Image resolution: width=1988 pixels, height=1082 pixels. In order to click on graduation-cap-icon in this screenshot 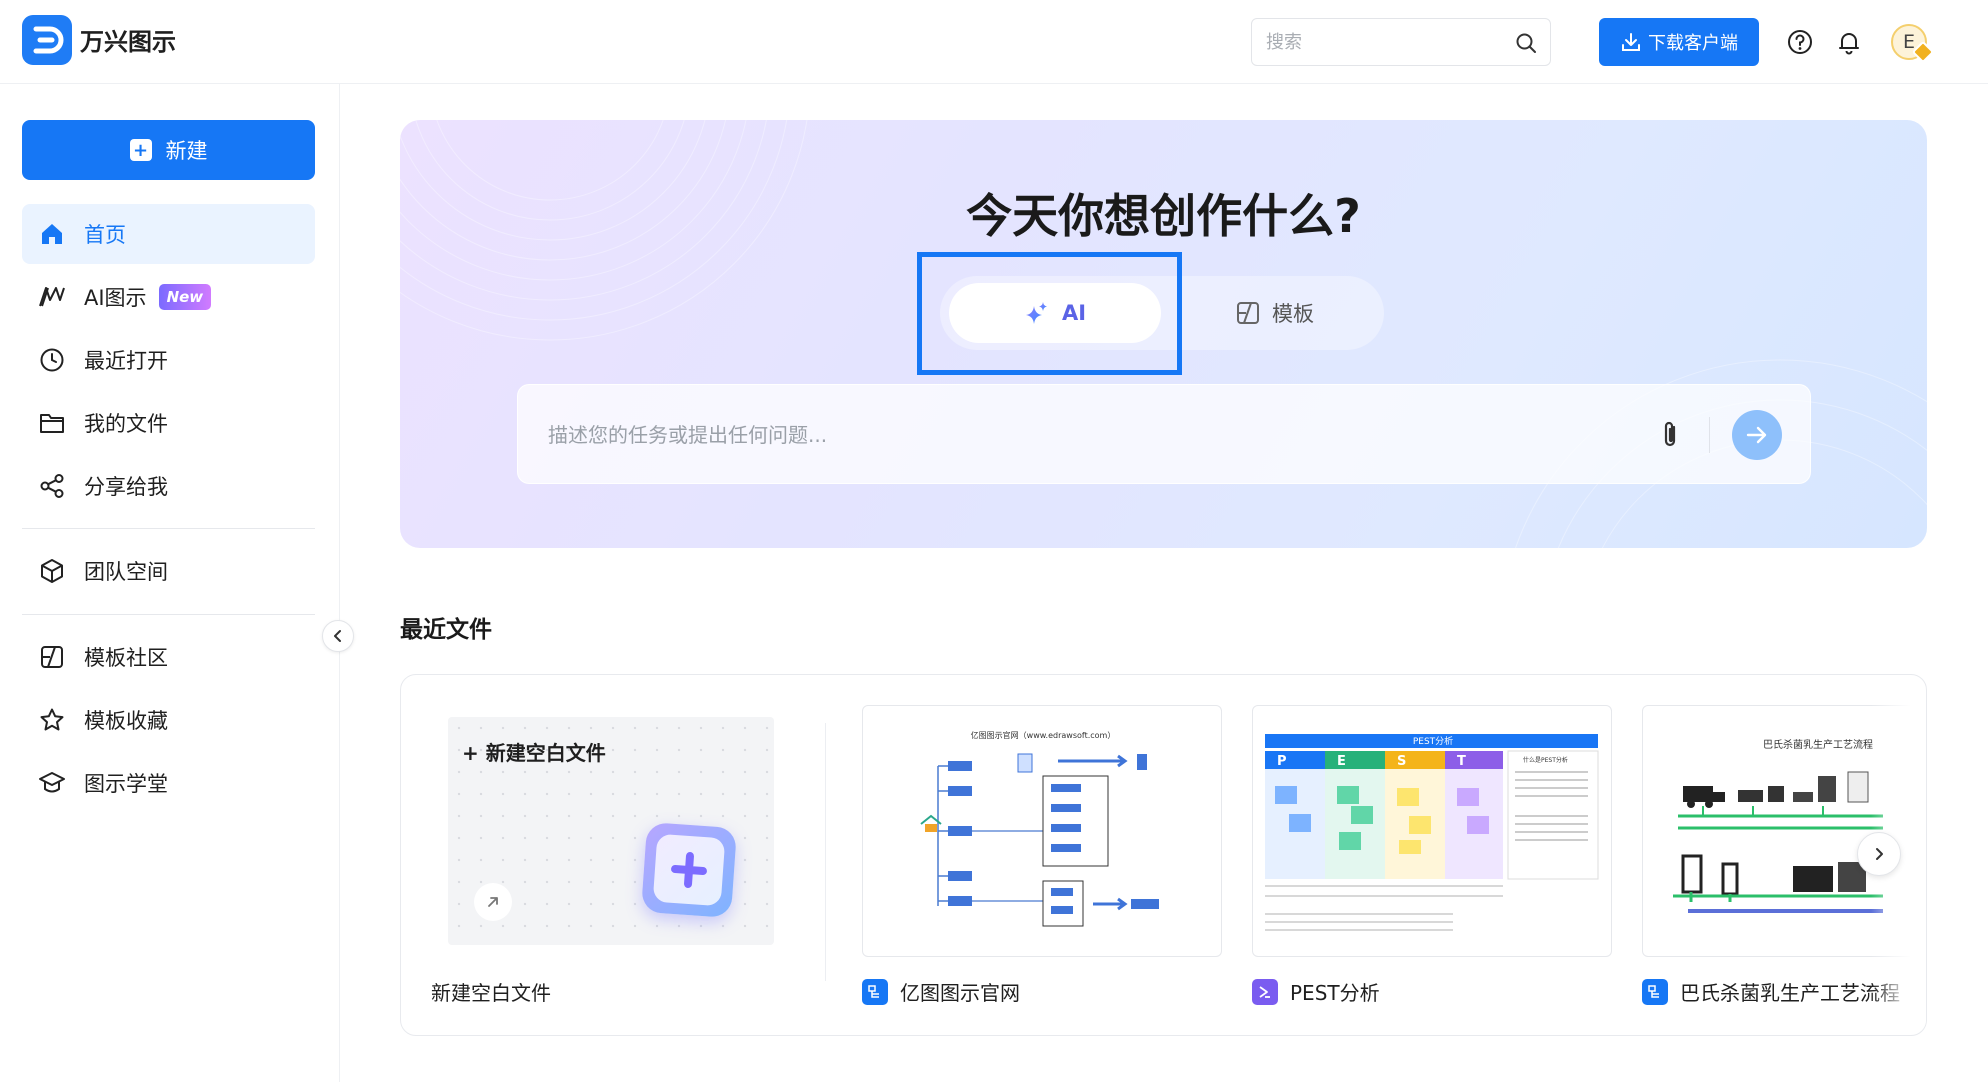, I will do `click(52, 783)`.